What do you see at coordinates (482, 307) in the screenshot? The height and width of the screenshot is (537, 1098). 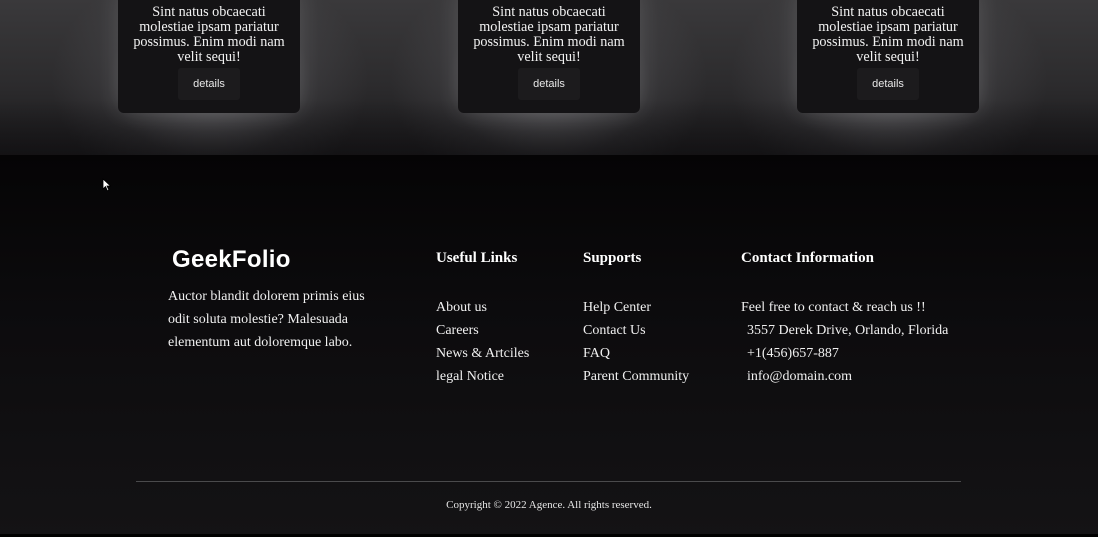 I see `footer-link-about: About us` at bounding box center [482, 307].